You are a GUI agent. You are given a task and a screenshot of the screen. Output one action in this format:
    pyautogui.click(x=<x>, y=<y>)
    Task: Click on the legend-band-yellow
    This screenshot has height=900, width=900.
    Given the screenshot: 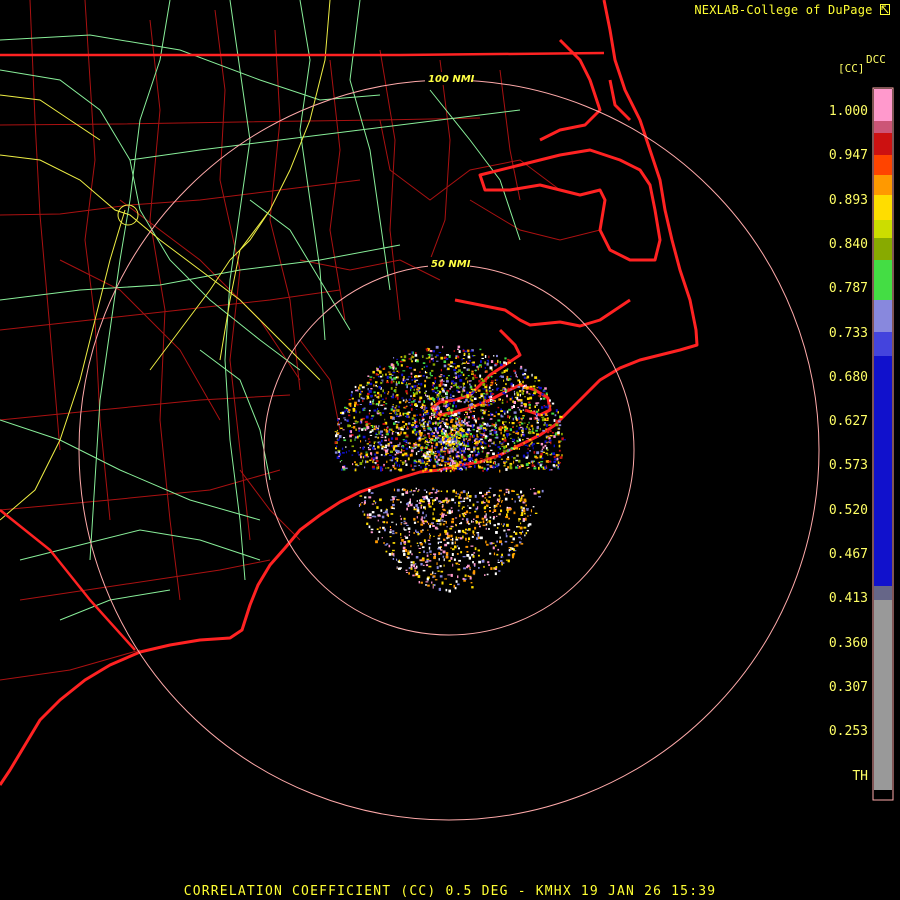 What is the action you would take?
    pyautogui.click(x=883, y=207)
    